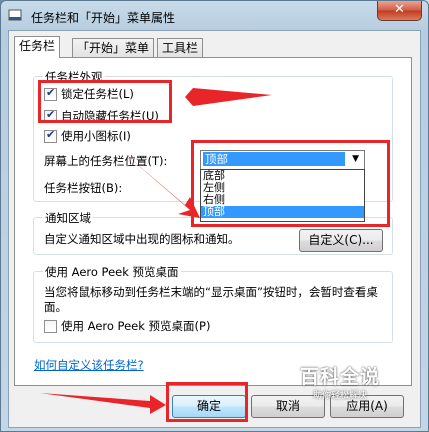 This screenshot has height=432, width=429. What do you see at coordinates (340, 377) in the screenshot?
I see `watermark-main: 百科全说` at bounding box center [340, 377].